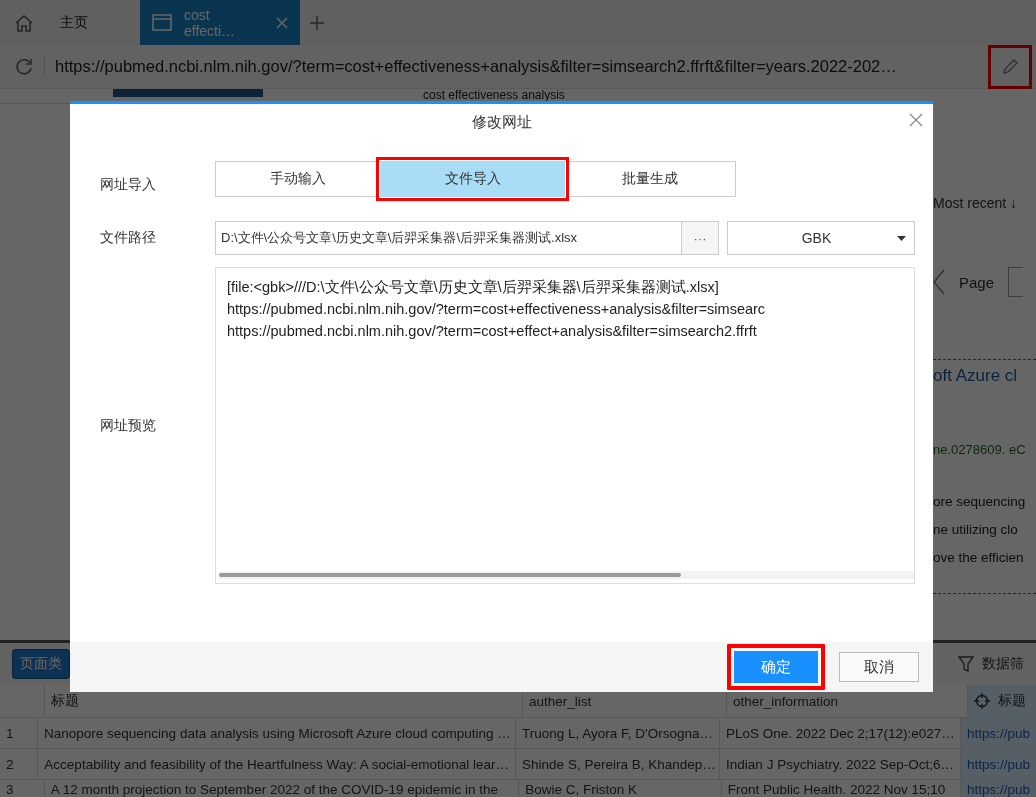 The height and width of the screenshot is (797, 1036). I want to click on horizontal-scrollbar, so click(566, 575).